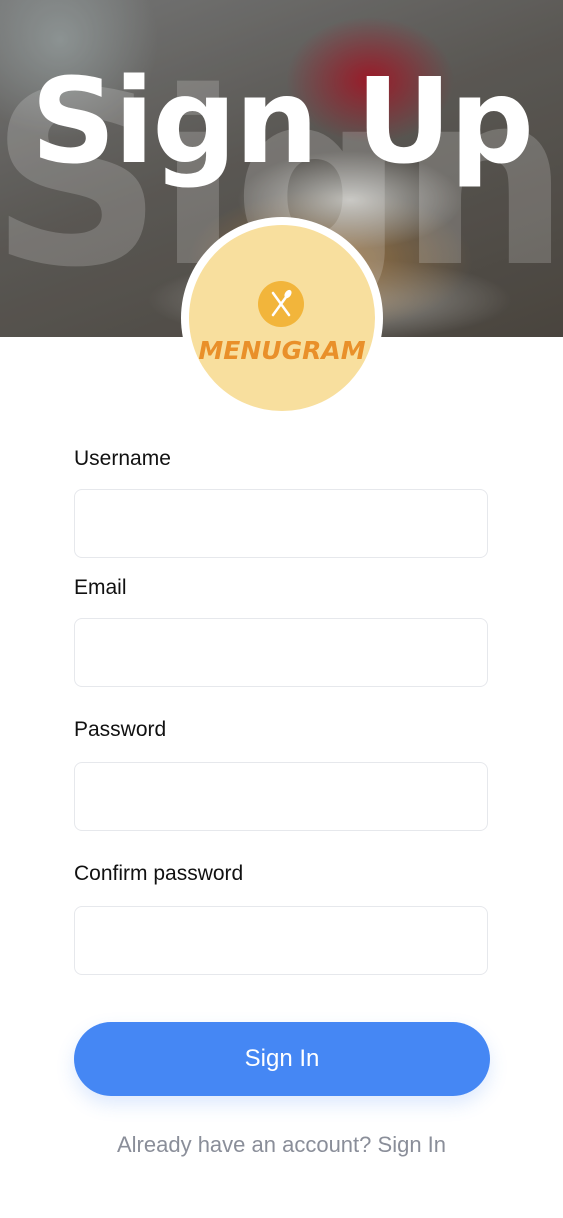  I want to click on logo-badge, so click(281, 304).